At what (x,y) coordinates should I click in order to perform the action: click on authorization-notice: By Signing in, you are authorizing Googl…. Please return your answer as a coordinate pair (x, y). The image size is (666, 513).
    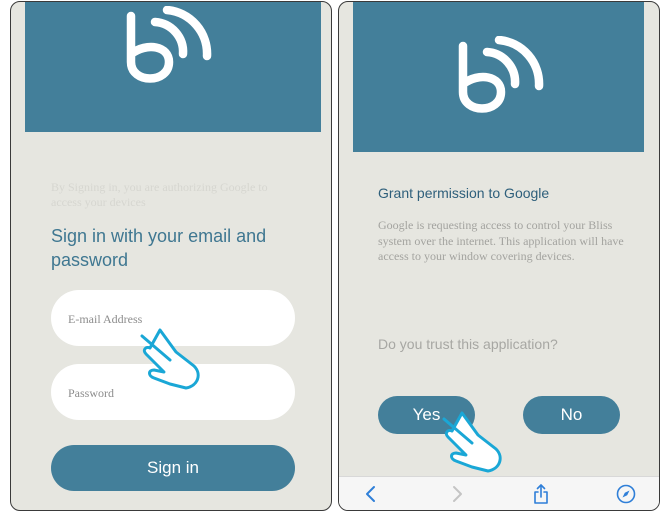
    Looking at the image, I should click on (159, 194).